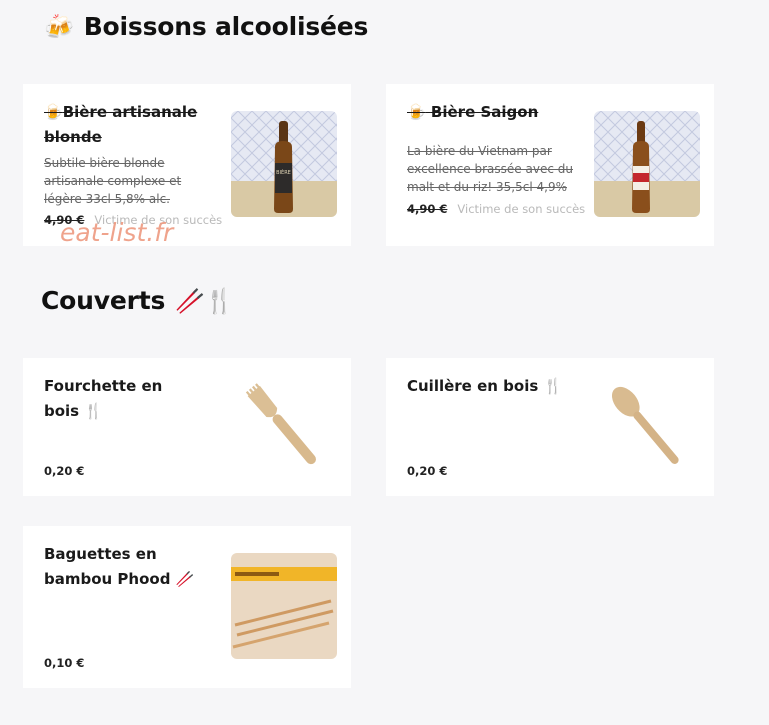 The image size is (769, 725). What do you see at coordinates (205, 300) in the screenshot?
I see `chopsticks-and-cutlery-icon: 🥢🍴` at bounding box center [205, 300].